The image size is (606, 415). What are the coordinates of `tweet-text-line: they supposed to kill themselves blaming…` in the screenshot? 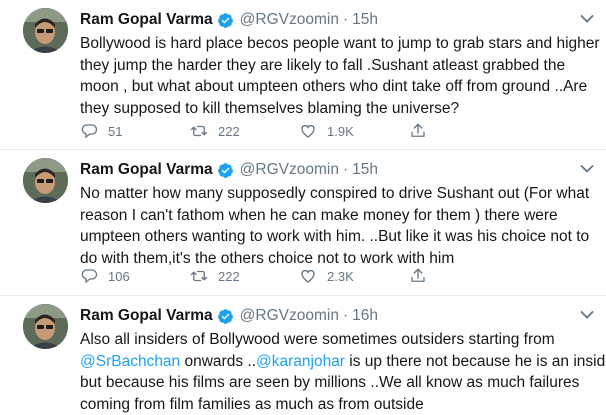 It's located at (335, 109).